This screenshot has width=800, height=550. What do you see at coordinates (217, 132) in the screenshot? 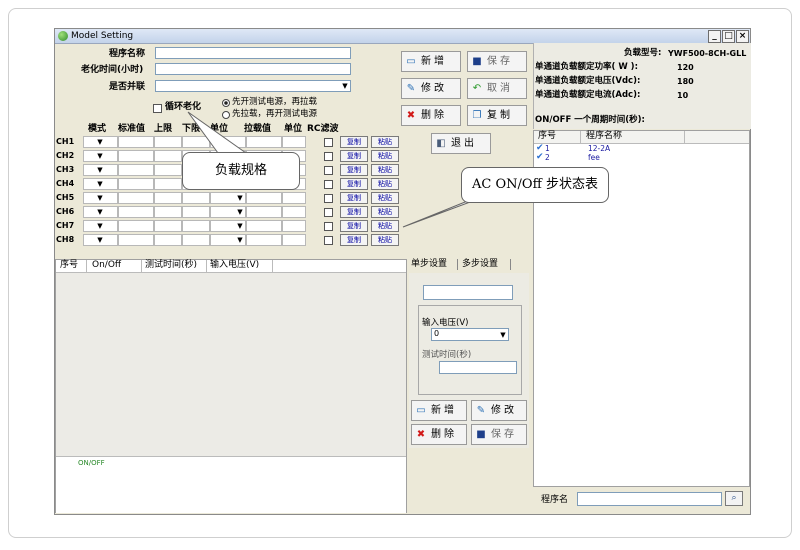
I see `load-spec-callout-pointer` at bounding box center [217, 132].